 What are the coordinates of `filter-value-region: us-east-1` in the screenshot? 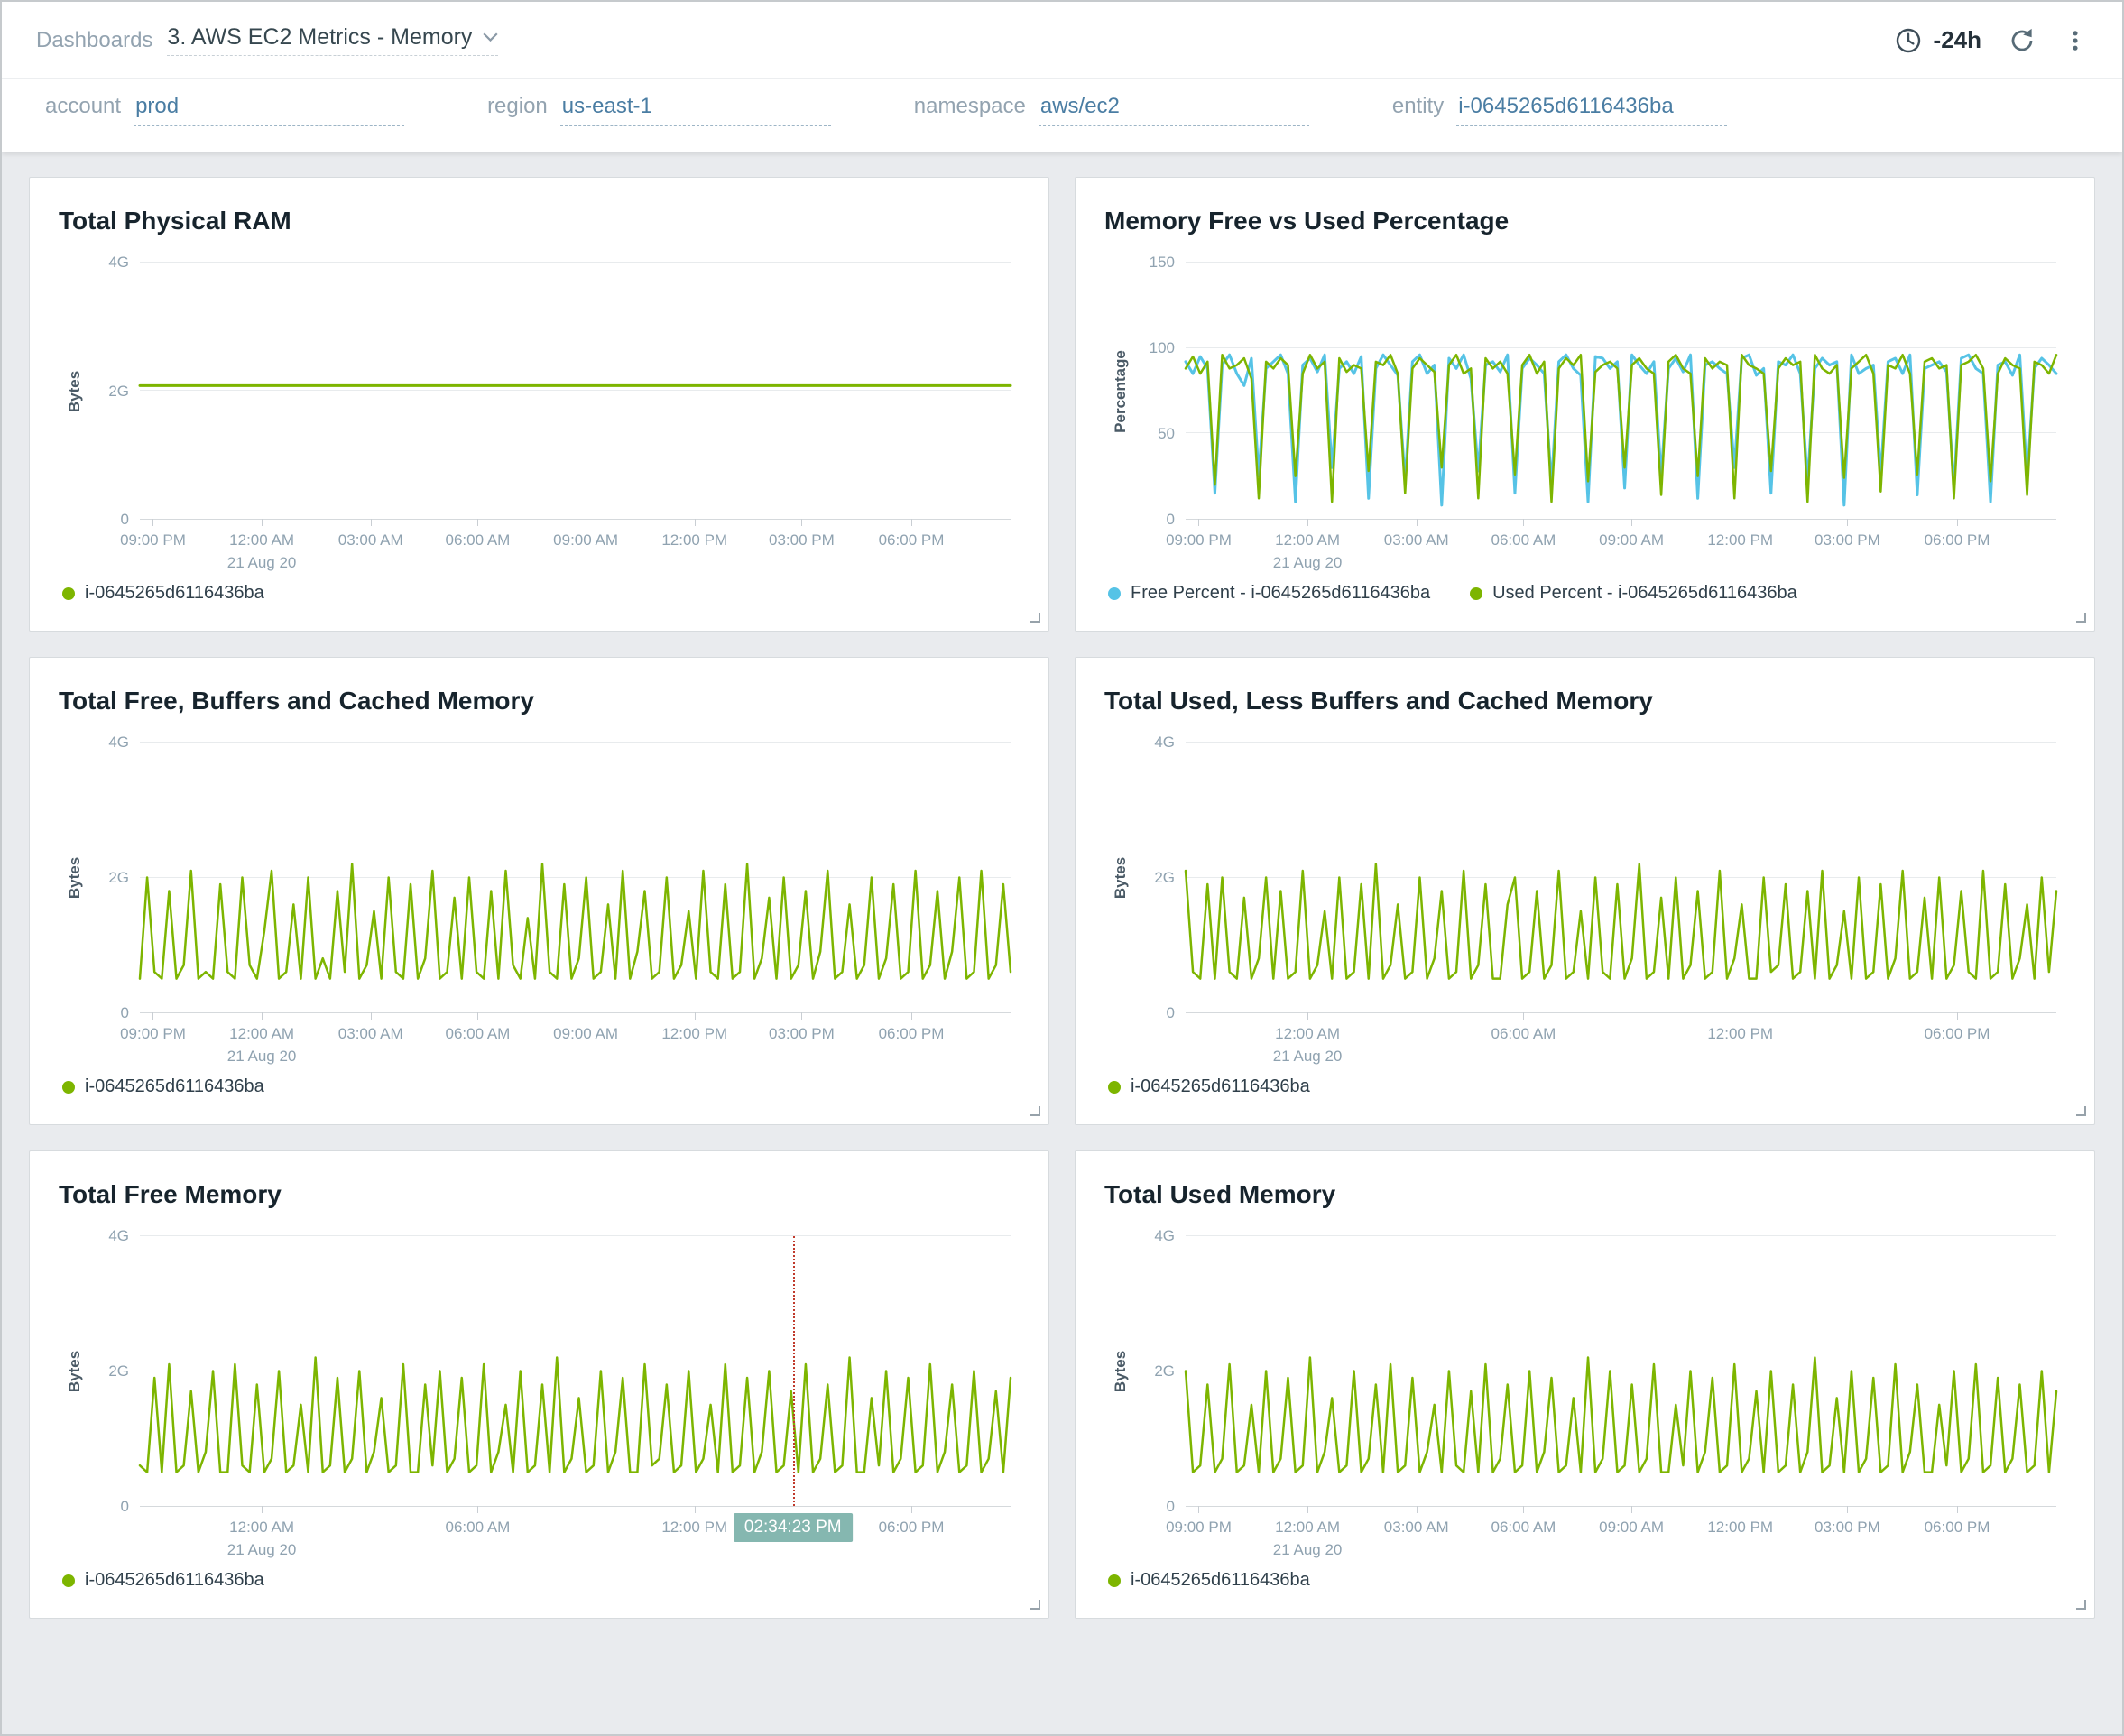 It's located at (695, 110).